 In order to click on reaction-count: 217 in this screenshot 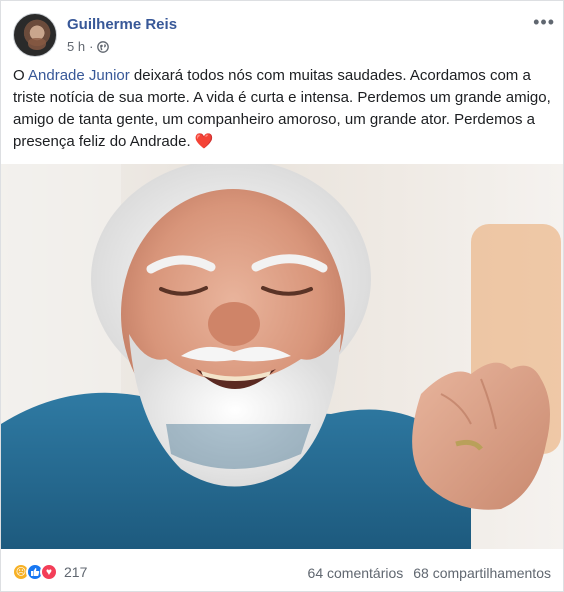, I will do `click(75, 572)`.